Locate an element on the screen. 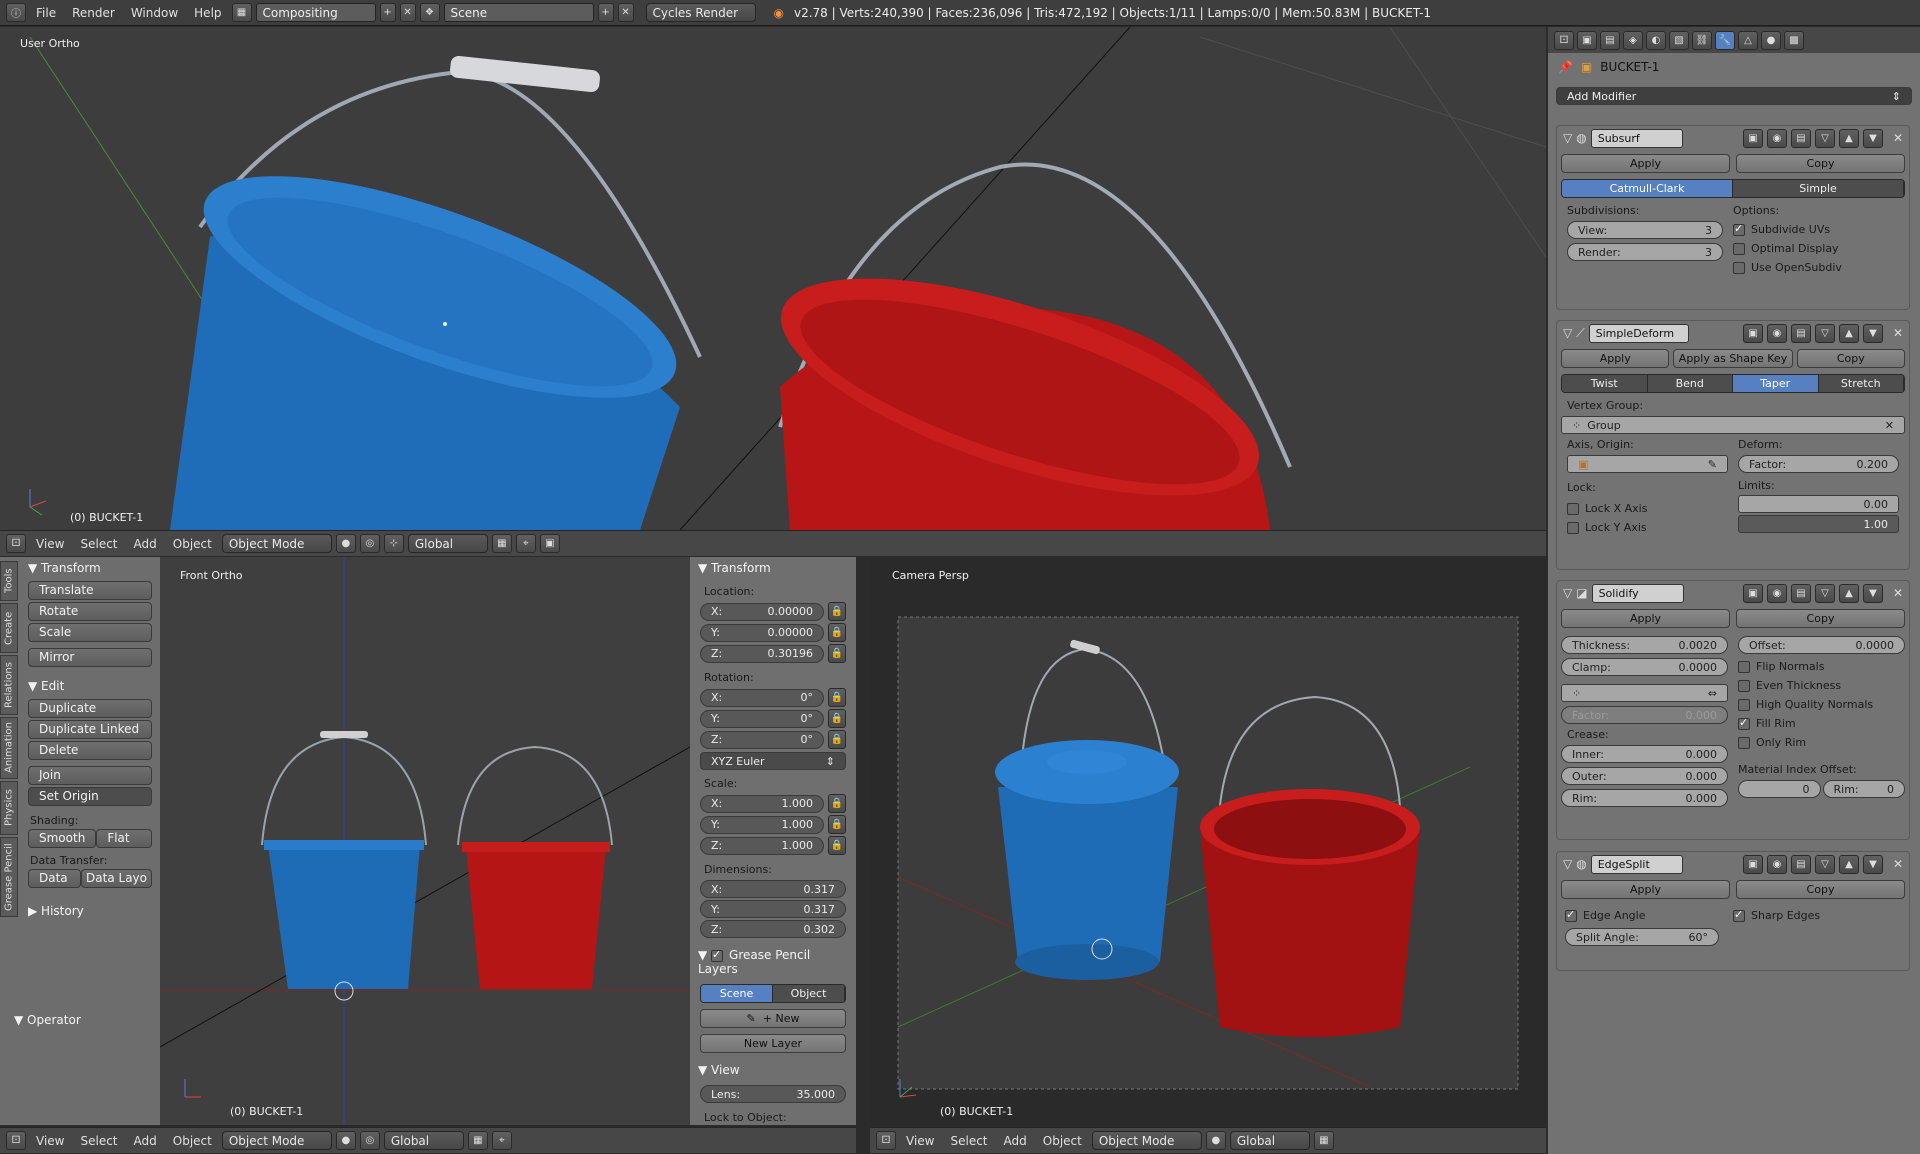 The width and height of the screenshot is (1920, 1154). pin-icon: 📌 is located at coordinates (1565, 67).